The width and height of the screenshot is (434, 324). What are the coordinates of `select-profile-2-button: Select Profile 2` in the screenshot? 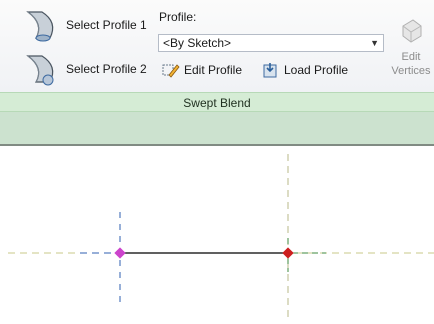 It's located at (85, 69).